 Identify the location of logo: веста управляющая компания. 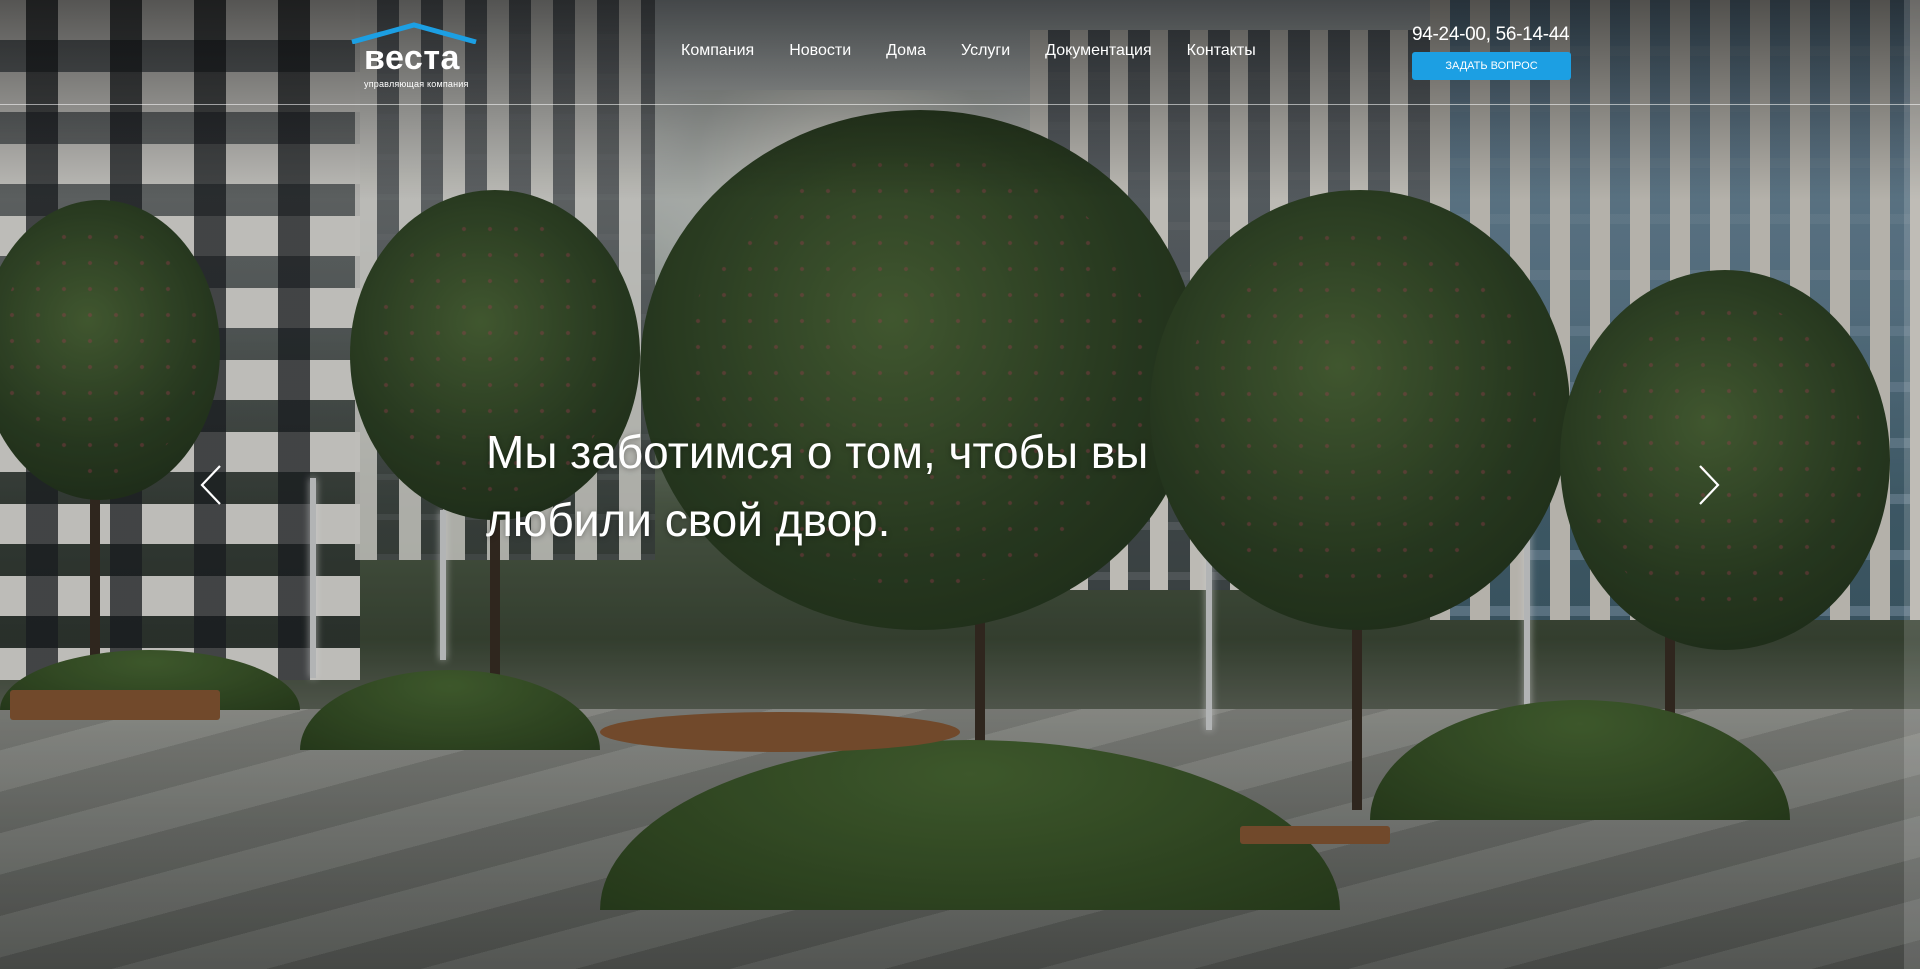
(414, 54).